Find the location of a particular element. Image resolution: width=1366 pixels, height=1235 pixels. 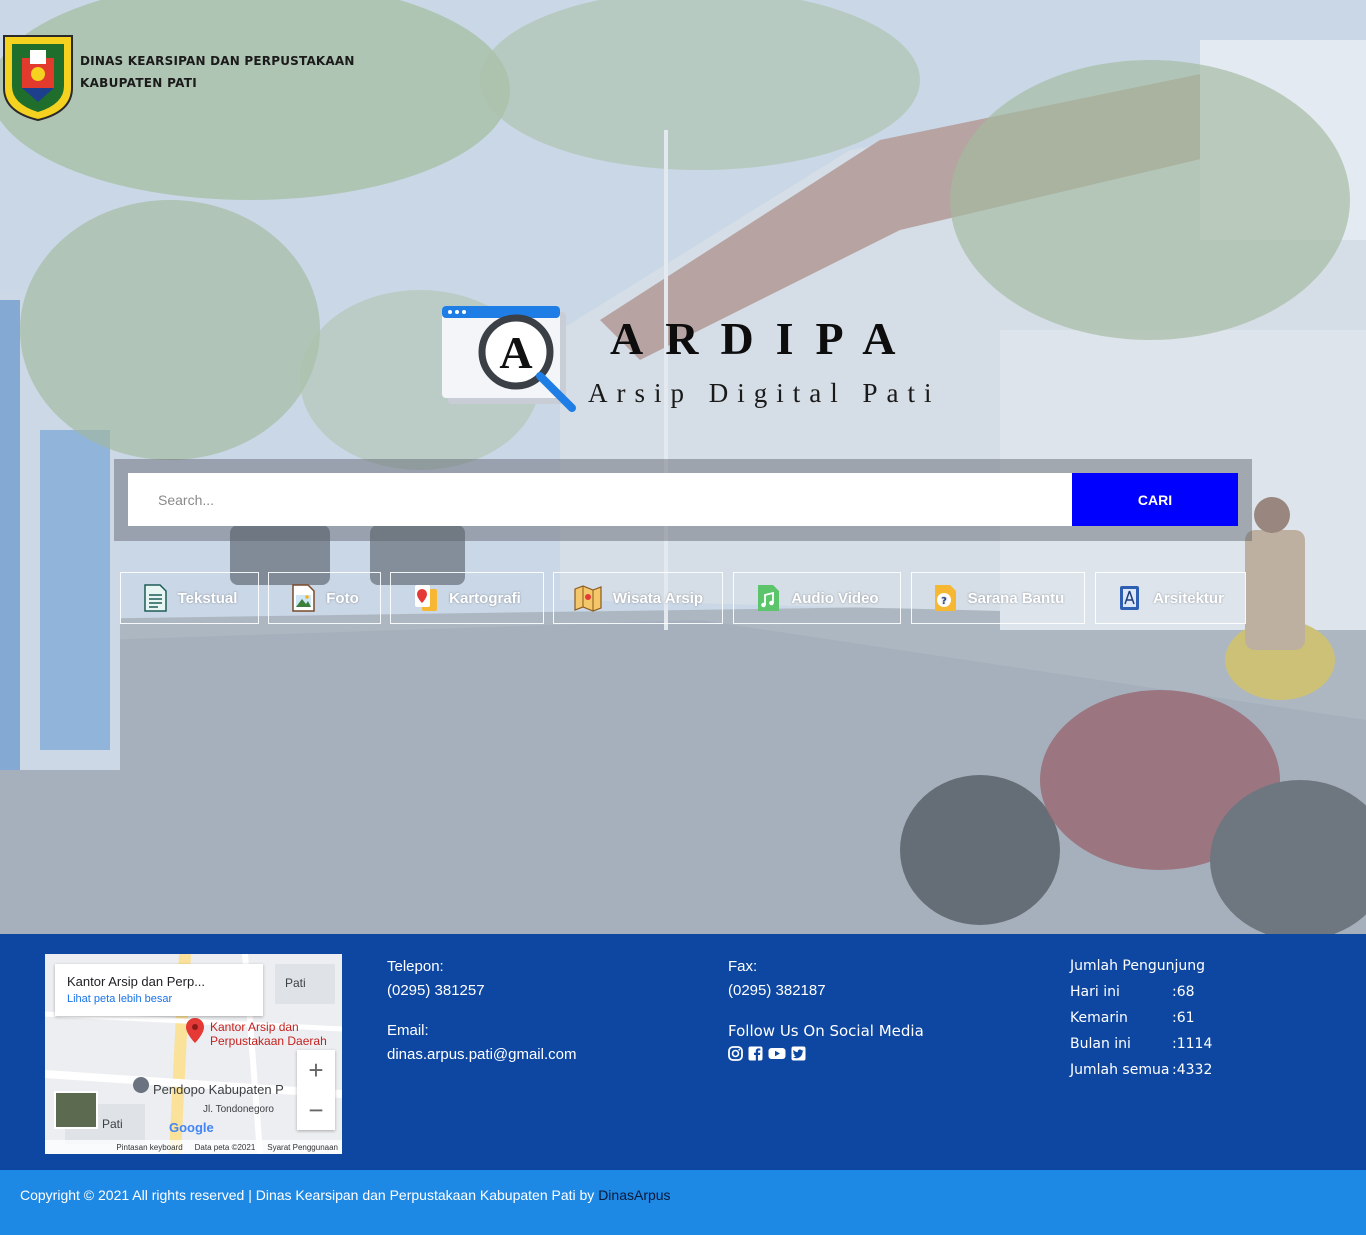

instagram-icon is located at coordinates (735, 1053).